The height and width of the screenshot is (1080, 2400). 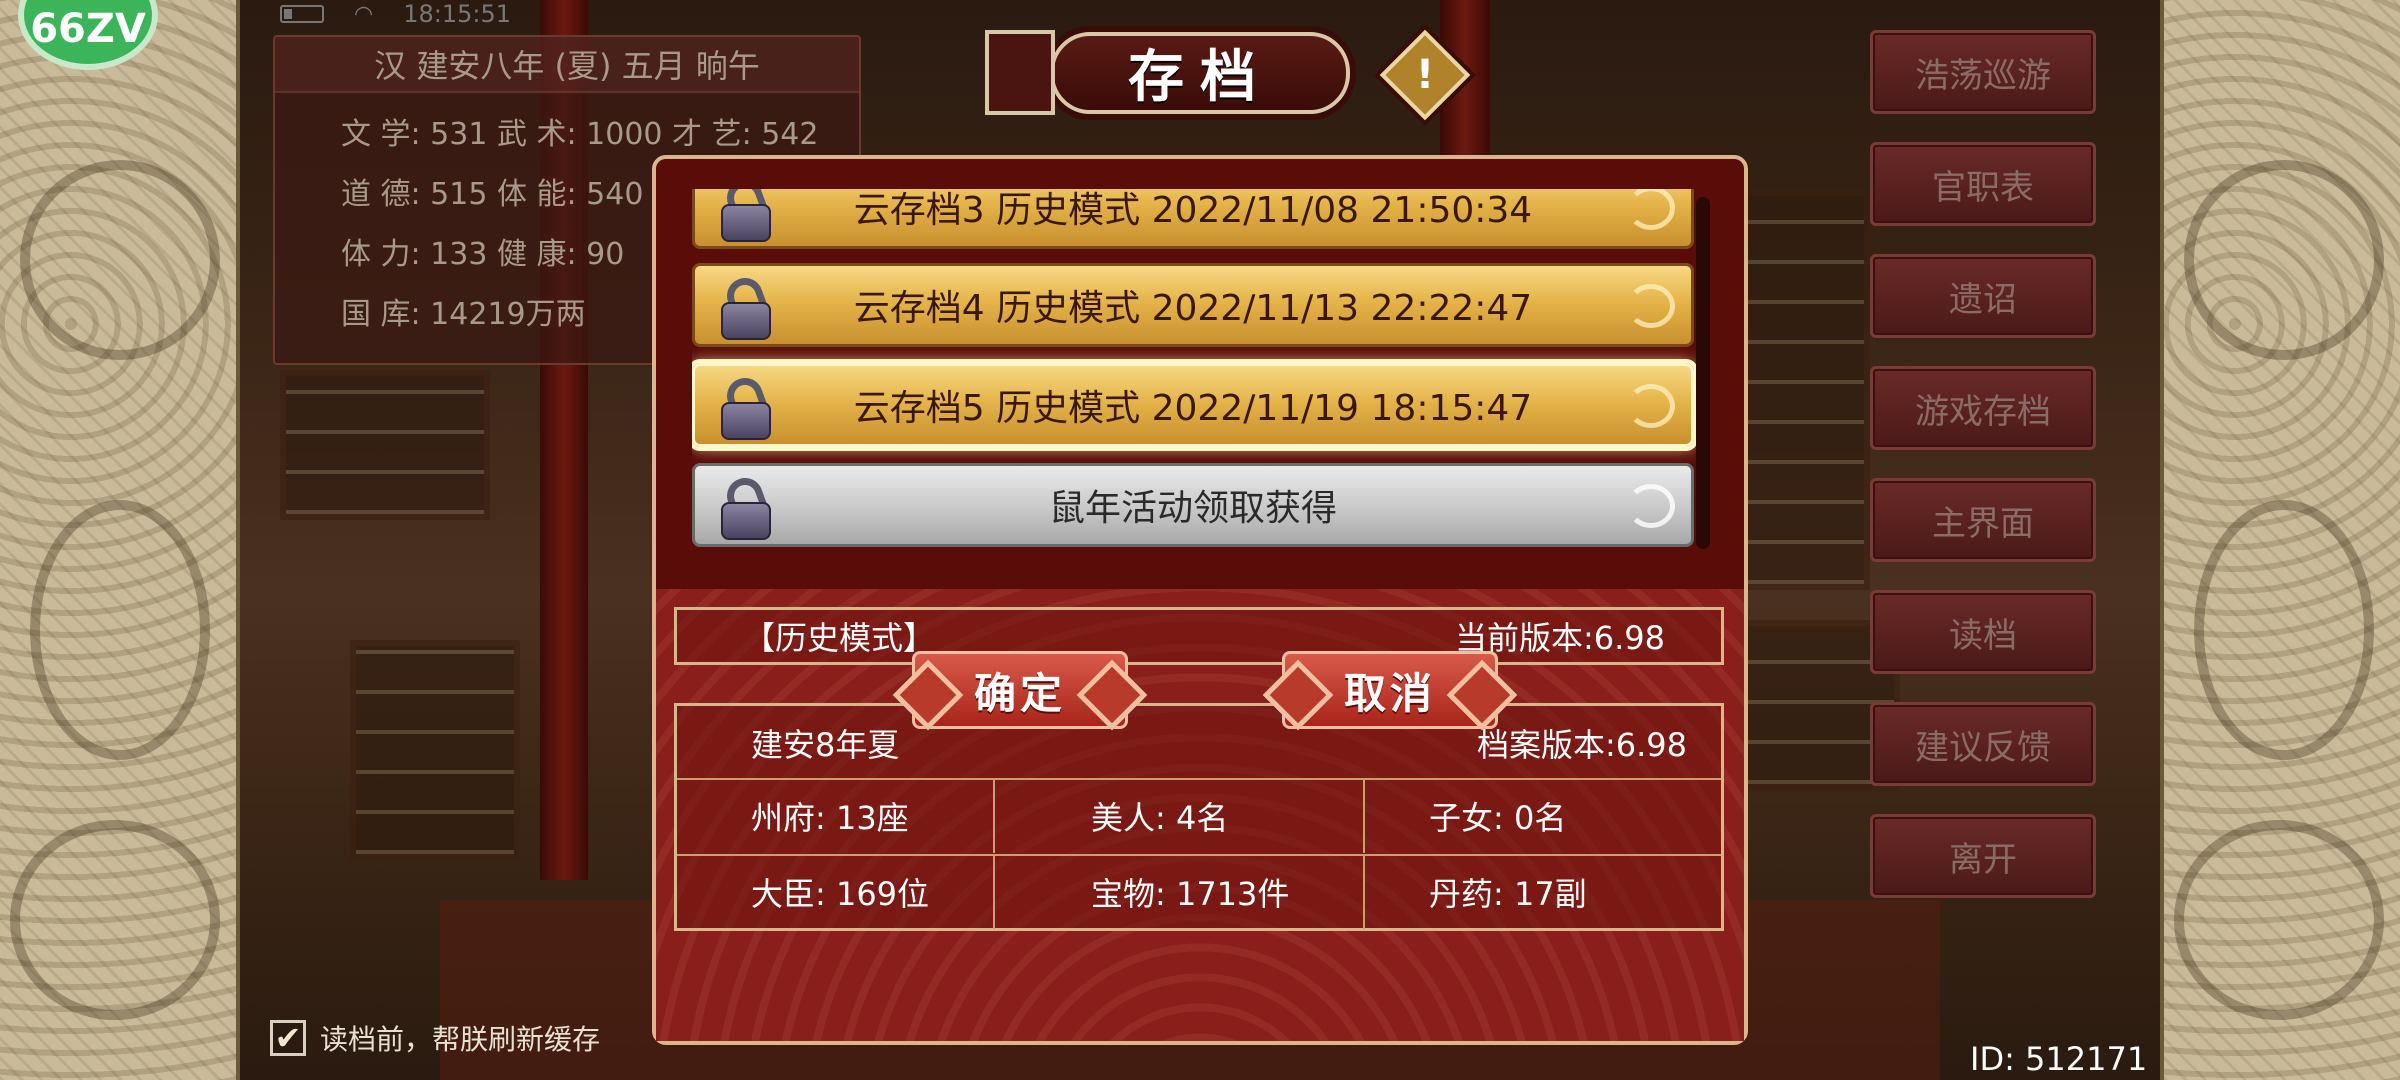 I want to click on stats-line-2: 道 德: 515 体 能: 540, so click(x=492, y=194).